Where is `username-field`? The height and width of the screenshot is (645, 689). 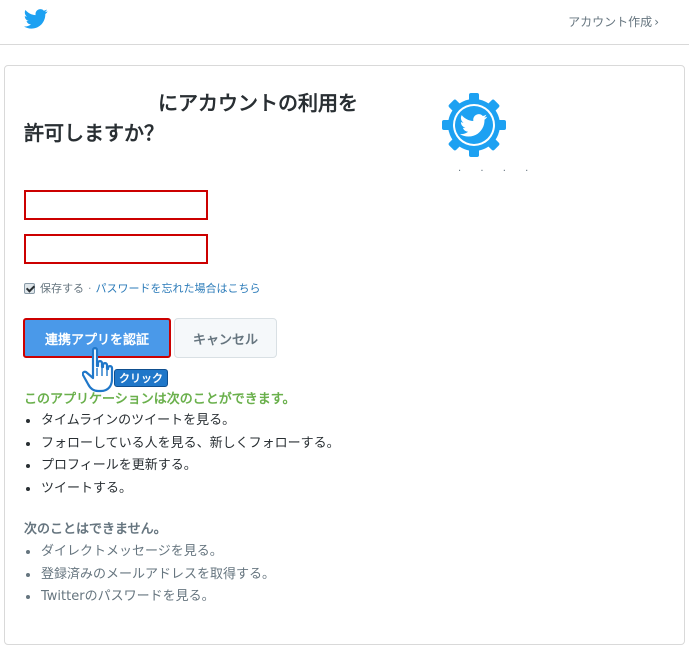
username-field is located at coordinates (116, 205).